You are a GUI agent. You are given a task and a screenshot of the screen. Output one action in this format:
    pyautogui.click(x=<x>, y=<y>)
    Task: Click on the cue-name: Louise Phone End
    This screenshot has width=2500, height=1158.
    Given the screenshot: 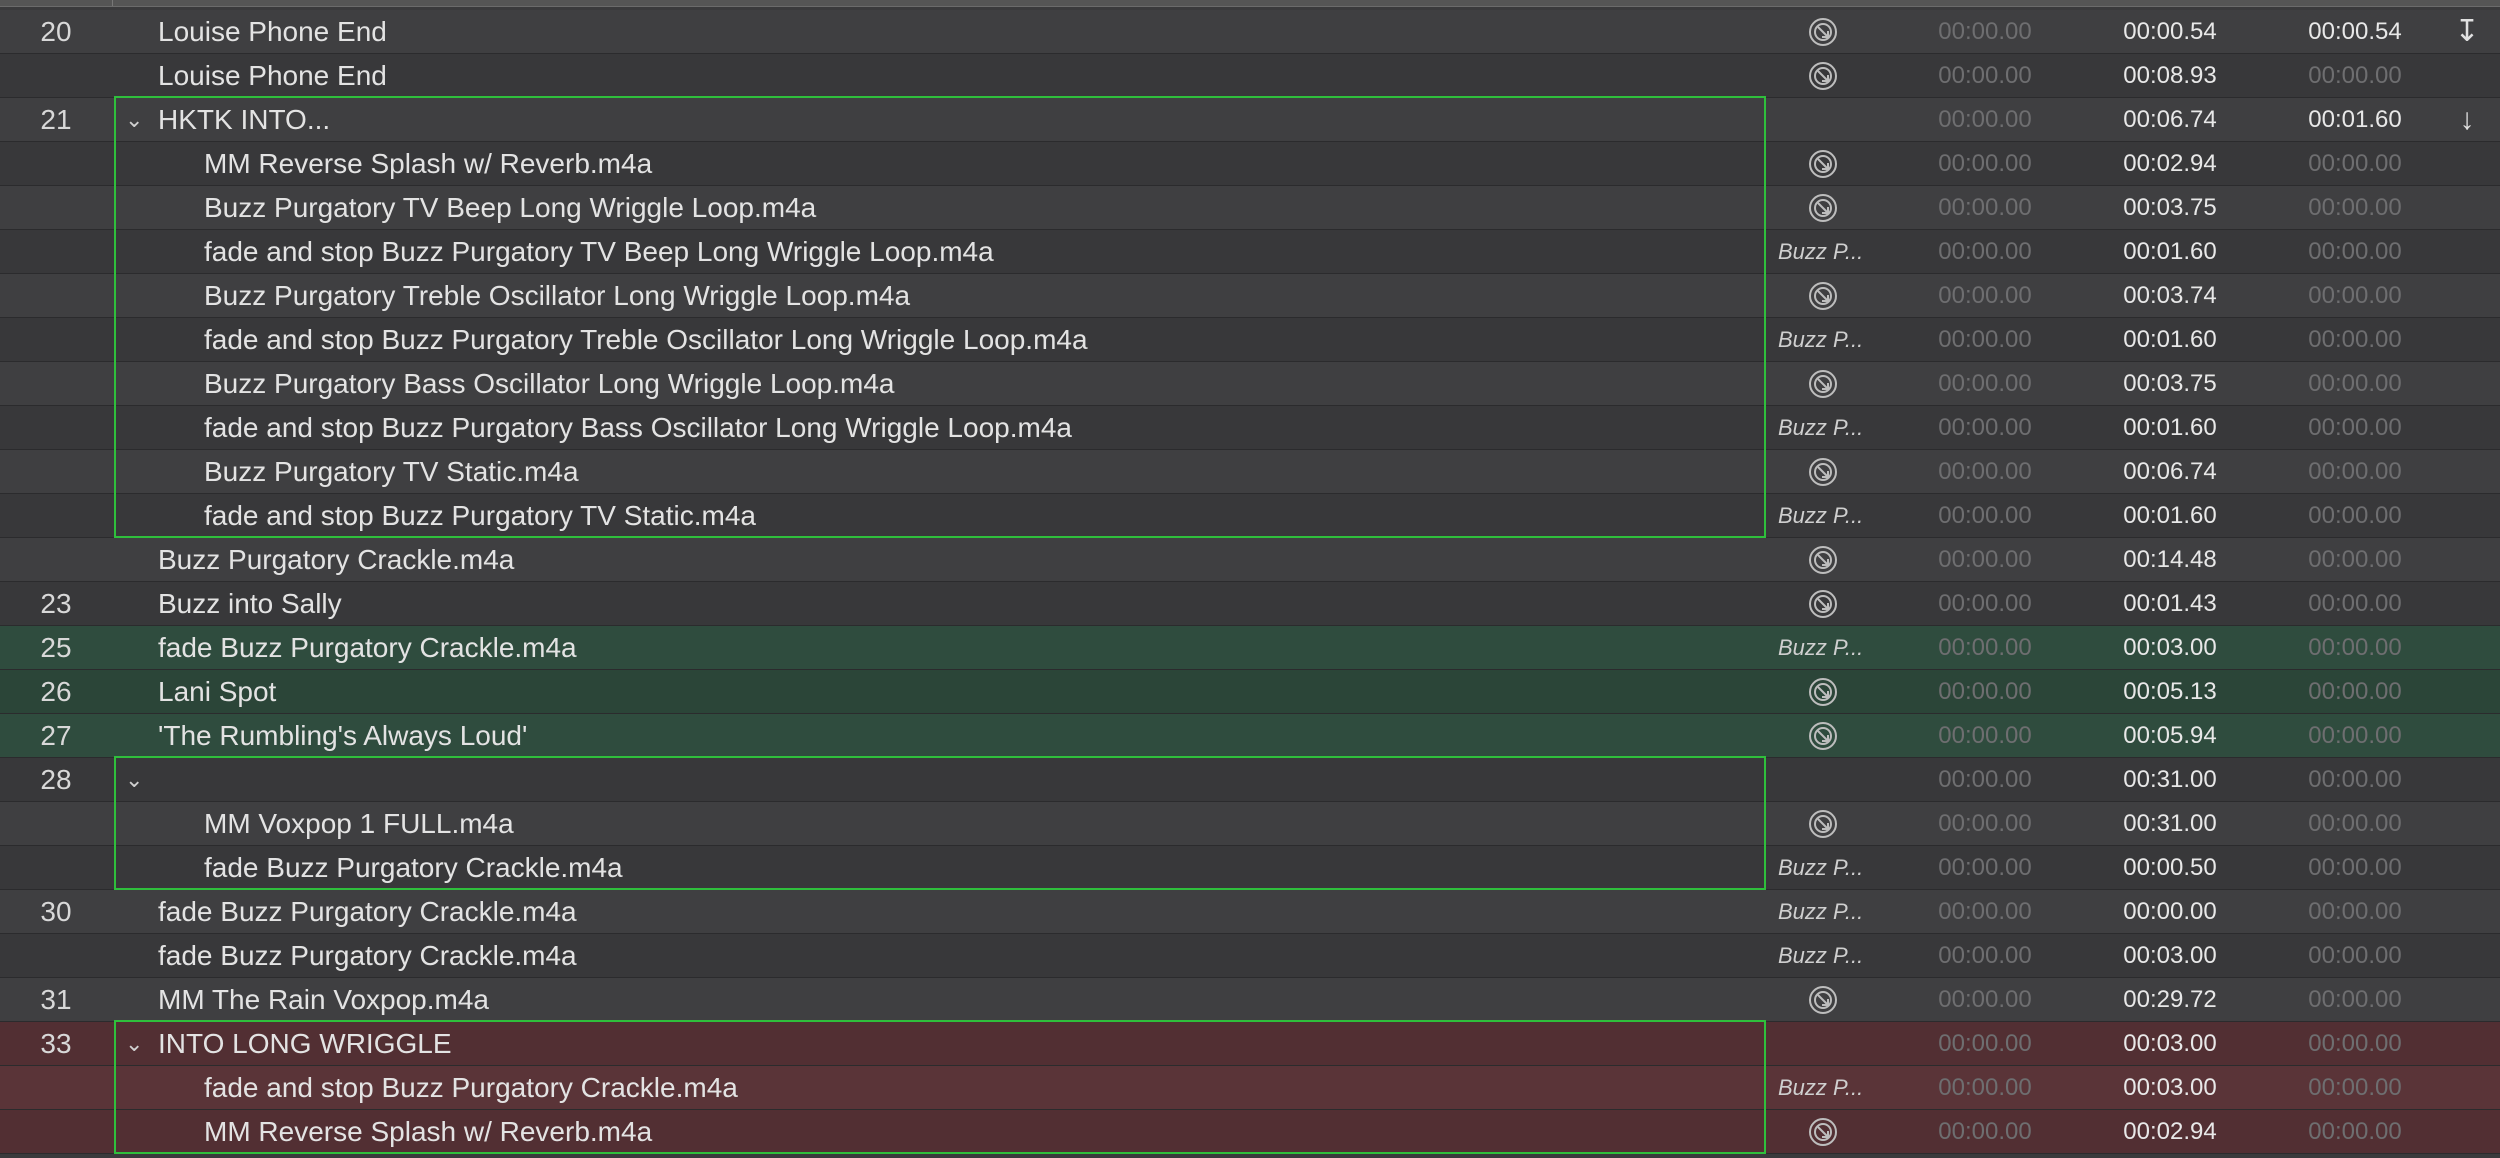 What is the action you would take?
    pyautogui.click(x=272, y=76)
    